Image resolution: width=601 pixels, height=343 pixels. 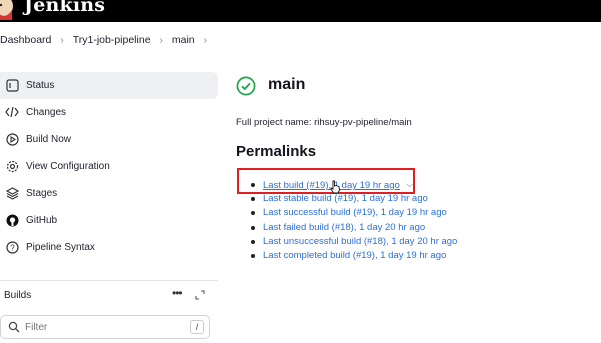 What do you see at coordinates (42, 220) in the screenshot?
I see `sidebar-item-label: GitHub` at bounding box center [42, 220].